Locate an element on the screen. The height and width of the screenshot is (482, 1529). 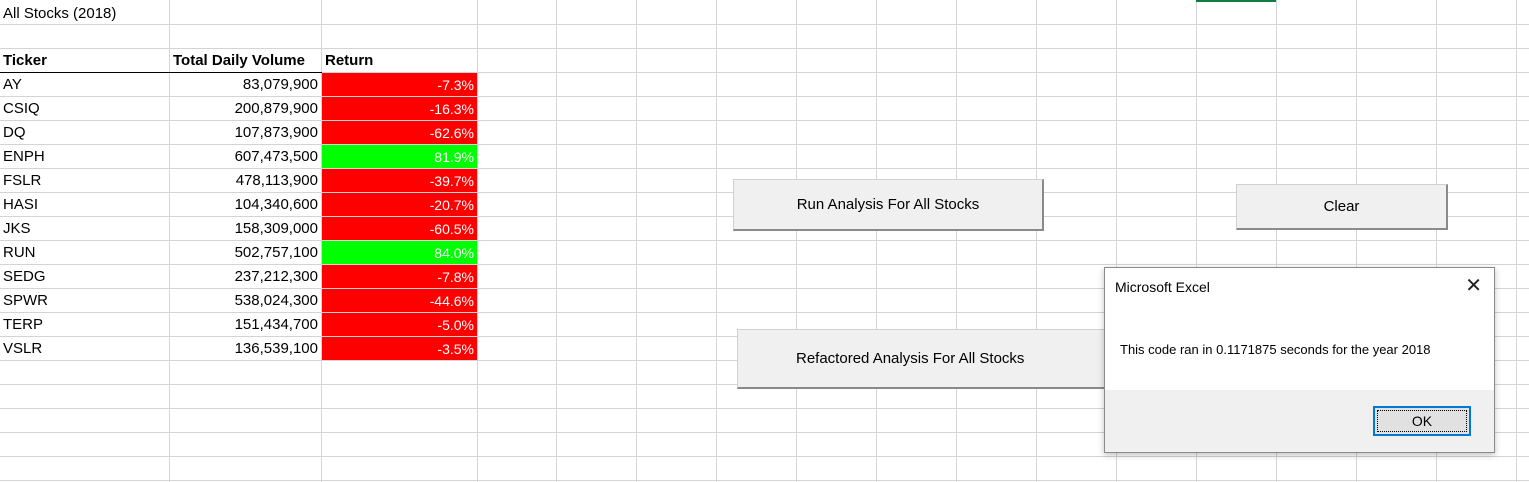
return-cell: -7.3% is located at coordinates (399, 84).